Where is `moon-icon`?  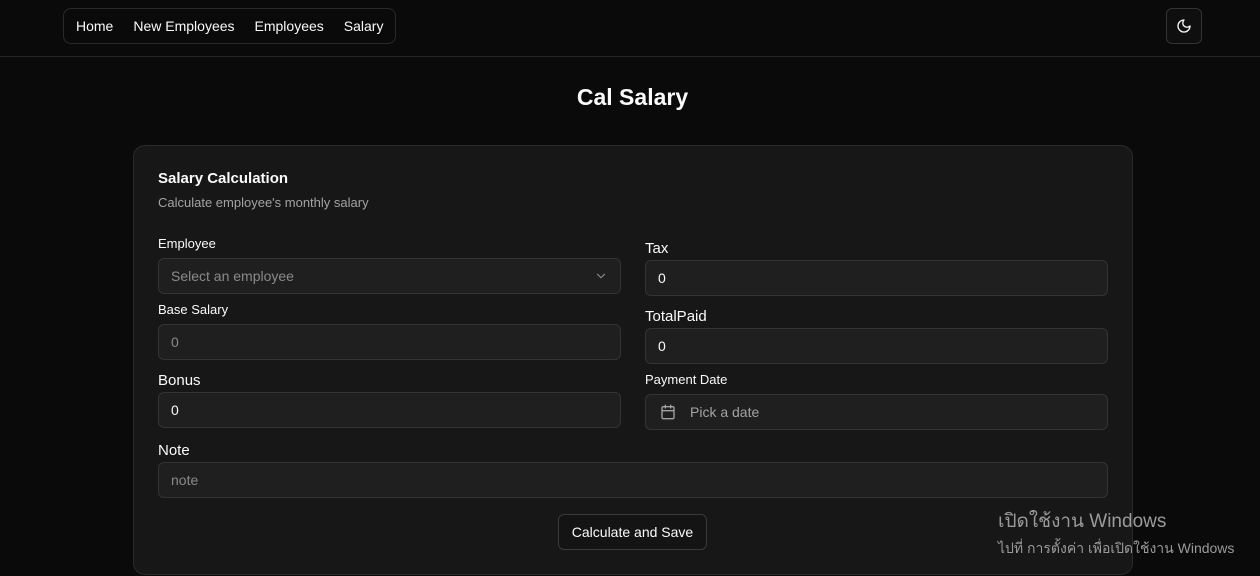
moon-icon is located at coordinates (1184, 26).